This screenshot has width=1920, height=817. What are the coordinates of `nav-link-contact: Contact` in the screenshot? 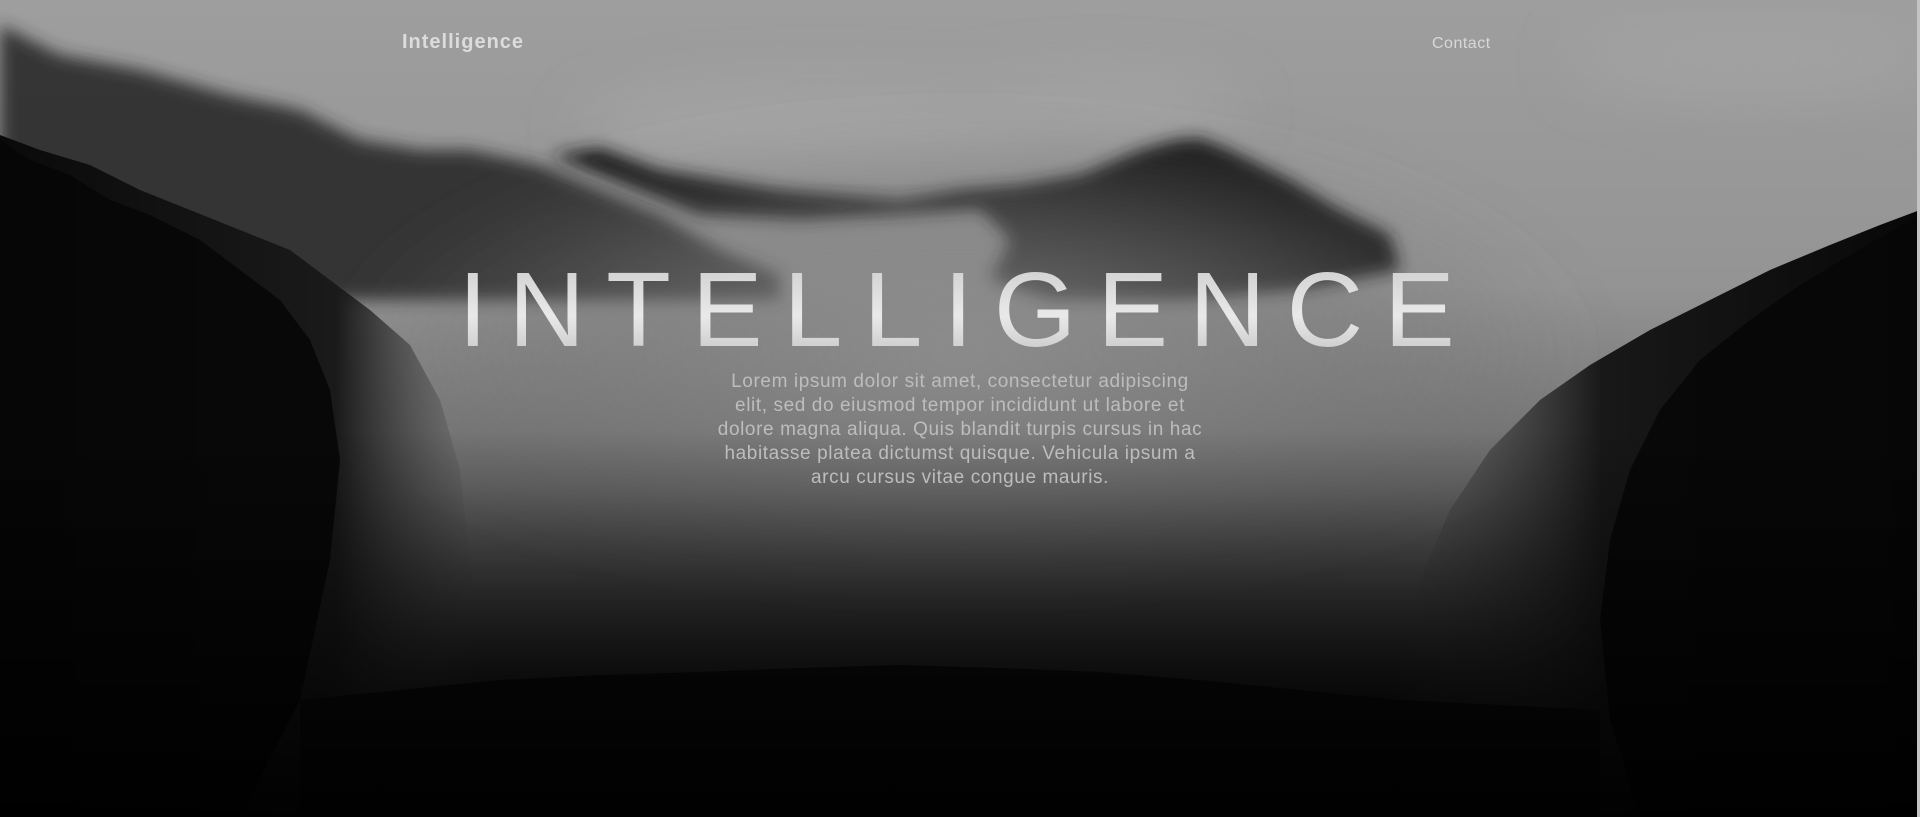 It's located at (1461, 44).